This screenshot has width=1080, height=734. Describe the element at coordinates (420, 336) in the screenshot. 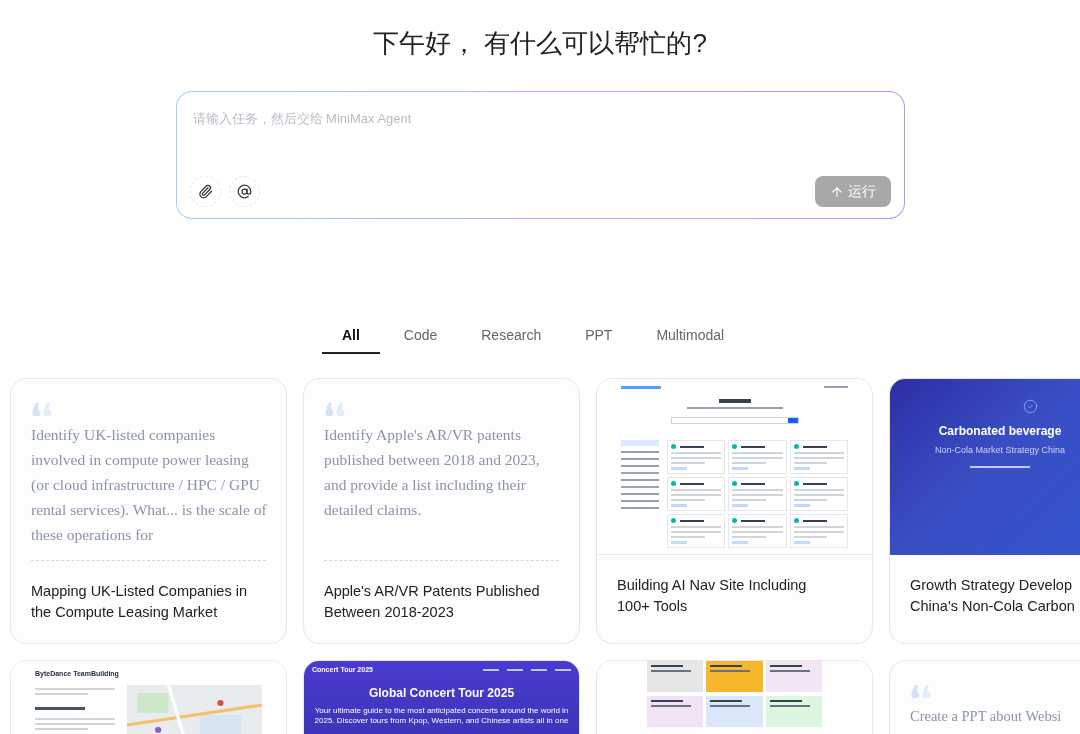

I see `category-tab: Code` at that location.